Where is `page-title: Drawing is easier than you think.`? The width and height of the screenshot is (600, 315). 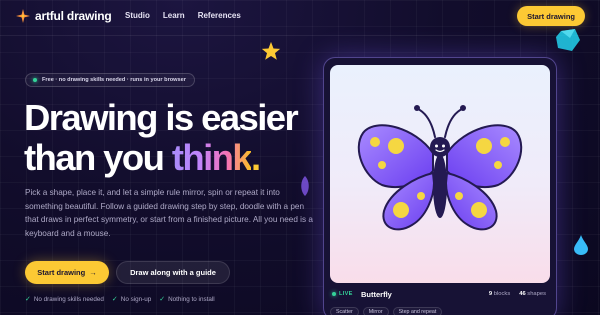
page-title: Drawing is easier than you think. is located at coordinates (174, 138).